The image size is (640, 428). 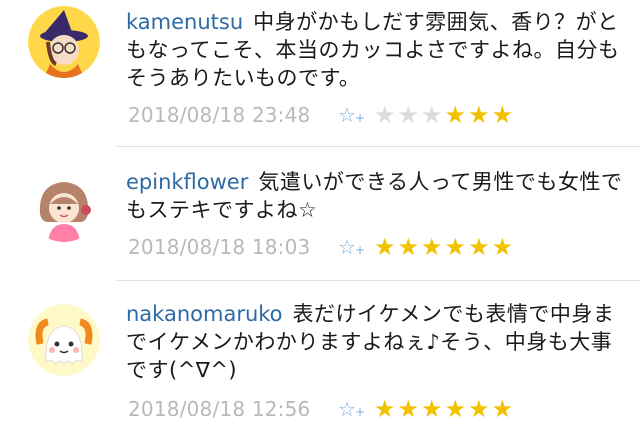 What do you see at coordinates (187, 182) in the screenshot?
I see `username-link: epinkflower` at bounding box center [187, 182].